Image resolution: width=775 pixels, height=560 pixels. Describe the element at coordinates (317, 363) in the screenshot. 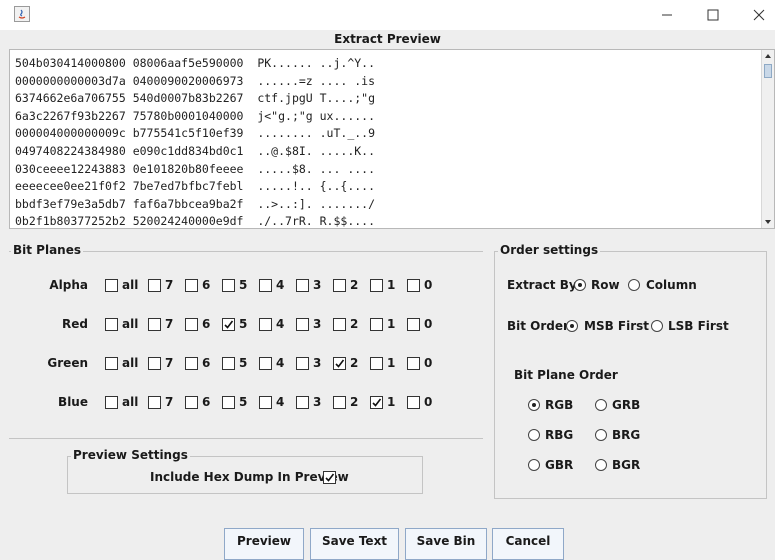

I see `bit-plane-column-label: 3` at that location.